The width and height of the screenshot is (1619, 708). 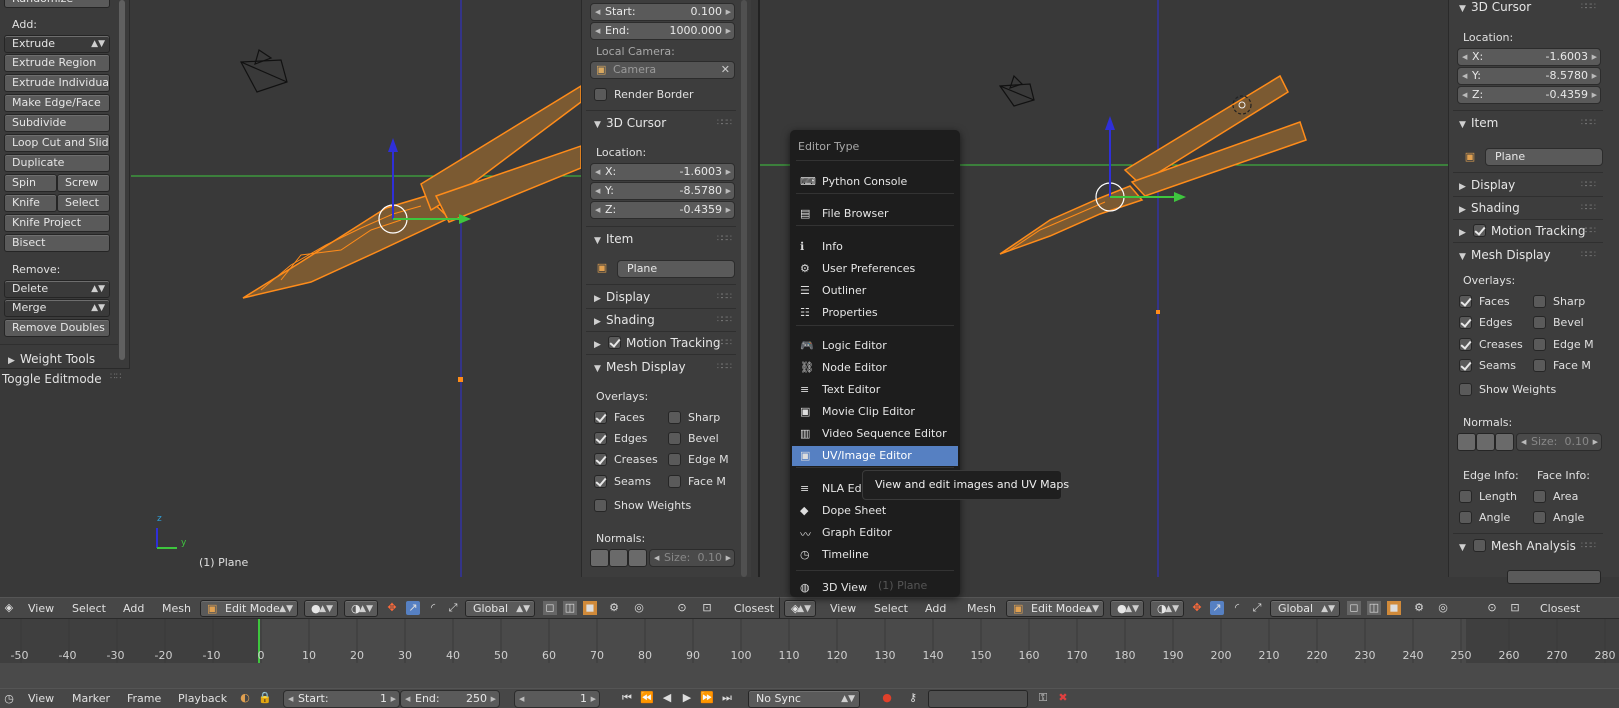 What do you see at coordinates (500, 608) in the screenshot?
I see `orientation-dropdown: Global ▲▼` at bounding box center [500, 608].